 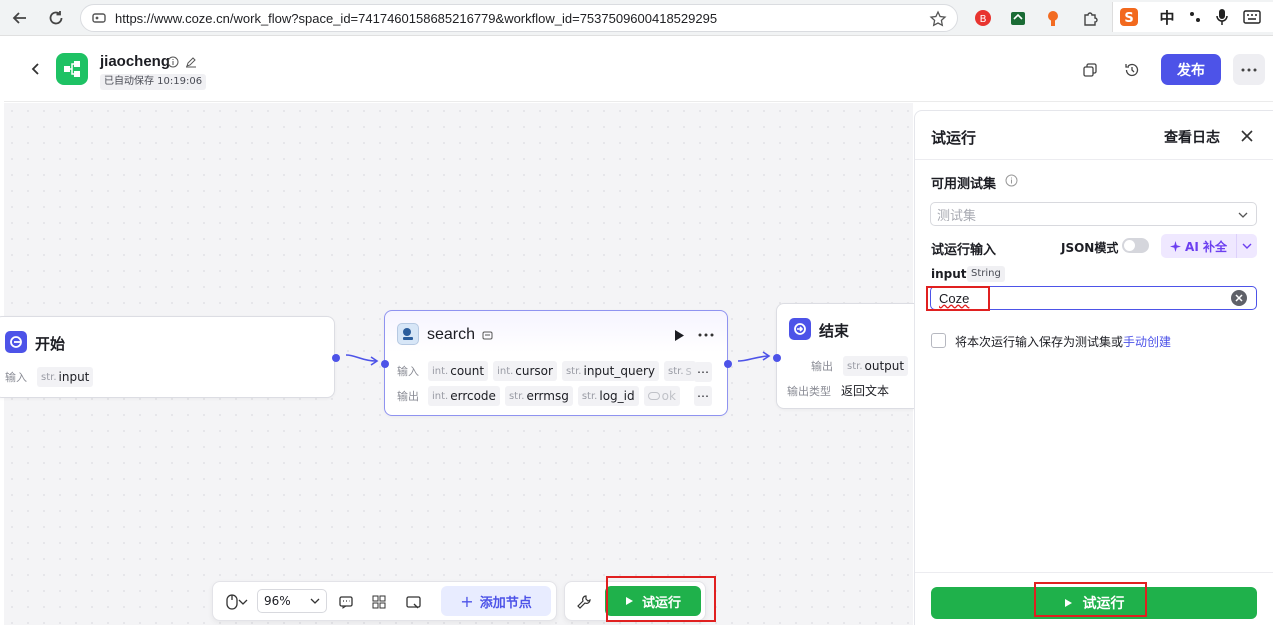 I want to click on end-output-type-value: 返回文本, so click(x=865, y=391).